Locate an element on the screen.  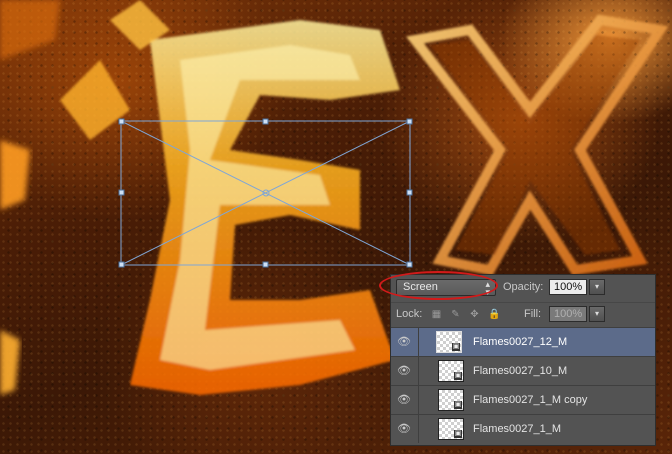
opacity-label: Opacity: is located at coordinates (523, 287).